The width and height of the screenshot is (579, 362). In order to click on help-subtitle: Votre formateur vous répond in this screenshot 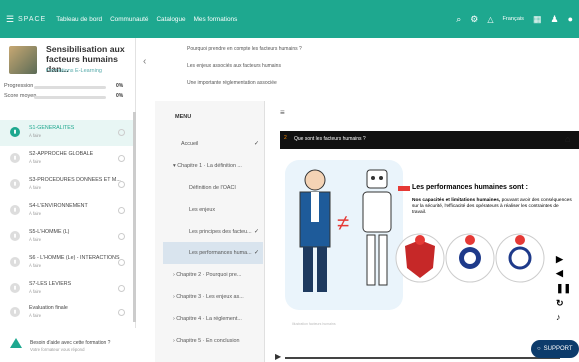, I will do `click(57, 349)`.